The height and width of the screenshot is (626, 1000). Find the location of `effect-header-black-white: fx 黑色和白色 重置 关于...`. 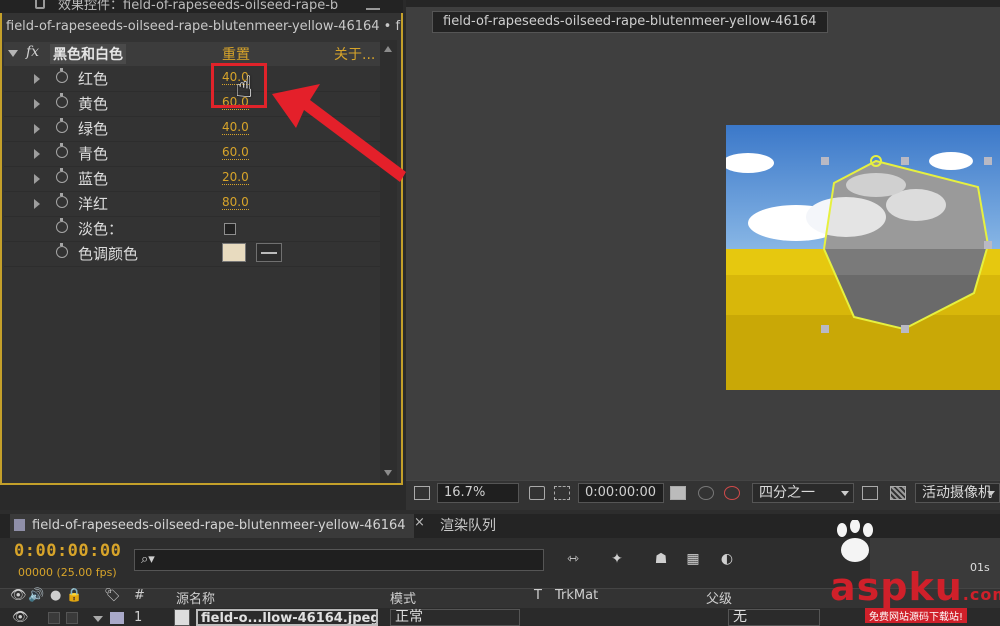

effect-header-black-white: fx 黑色和白色 重置 关于... is located at coordinates (192, 54).